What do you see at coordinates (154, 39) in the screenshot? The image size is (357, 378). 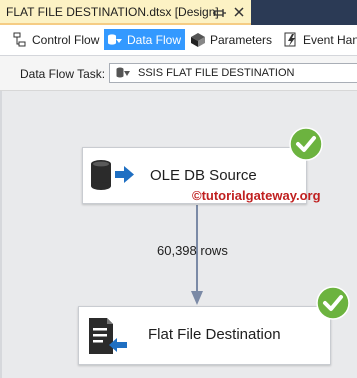 I see `tab-data-flow-label: Data Flow` at bounding box center [154, 39].